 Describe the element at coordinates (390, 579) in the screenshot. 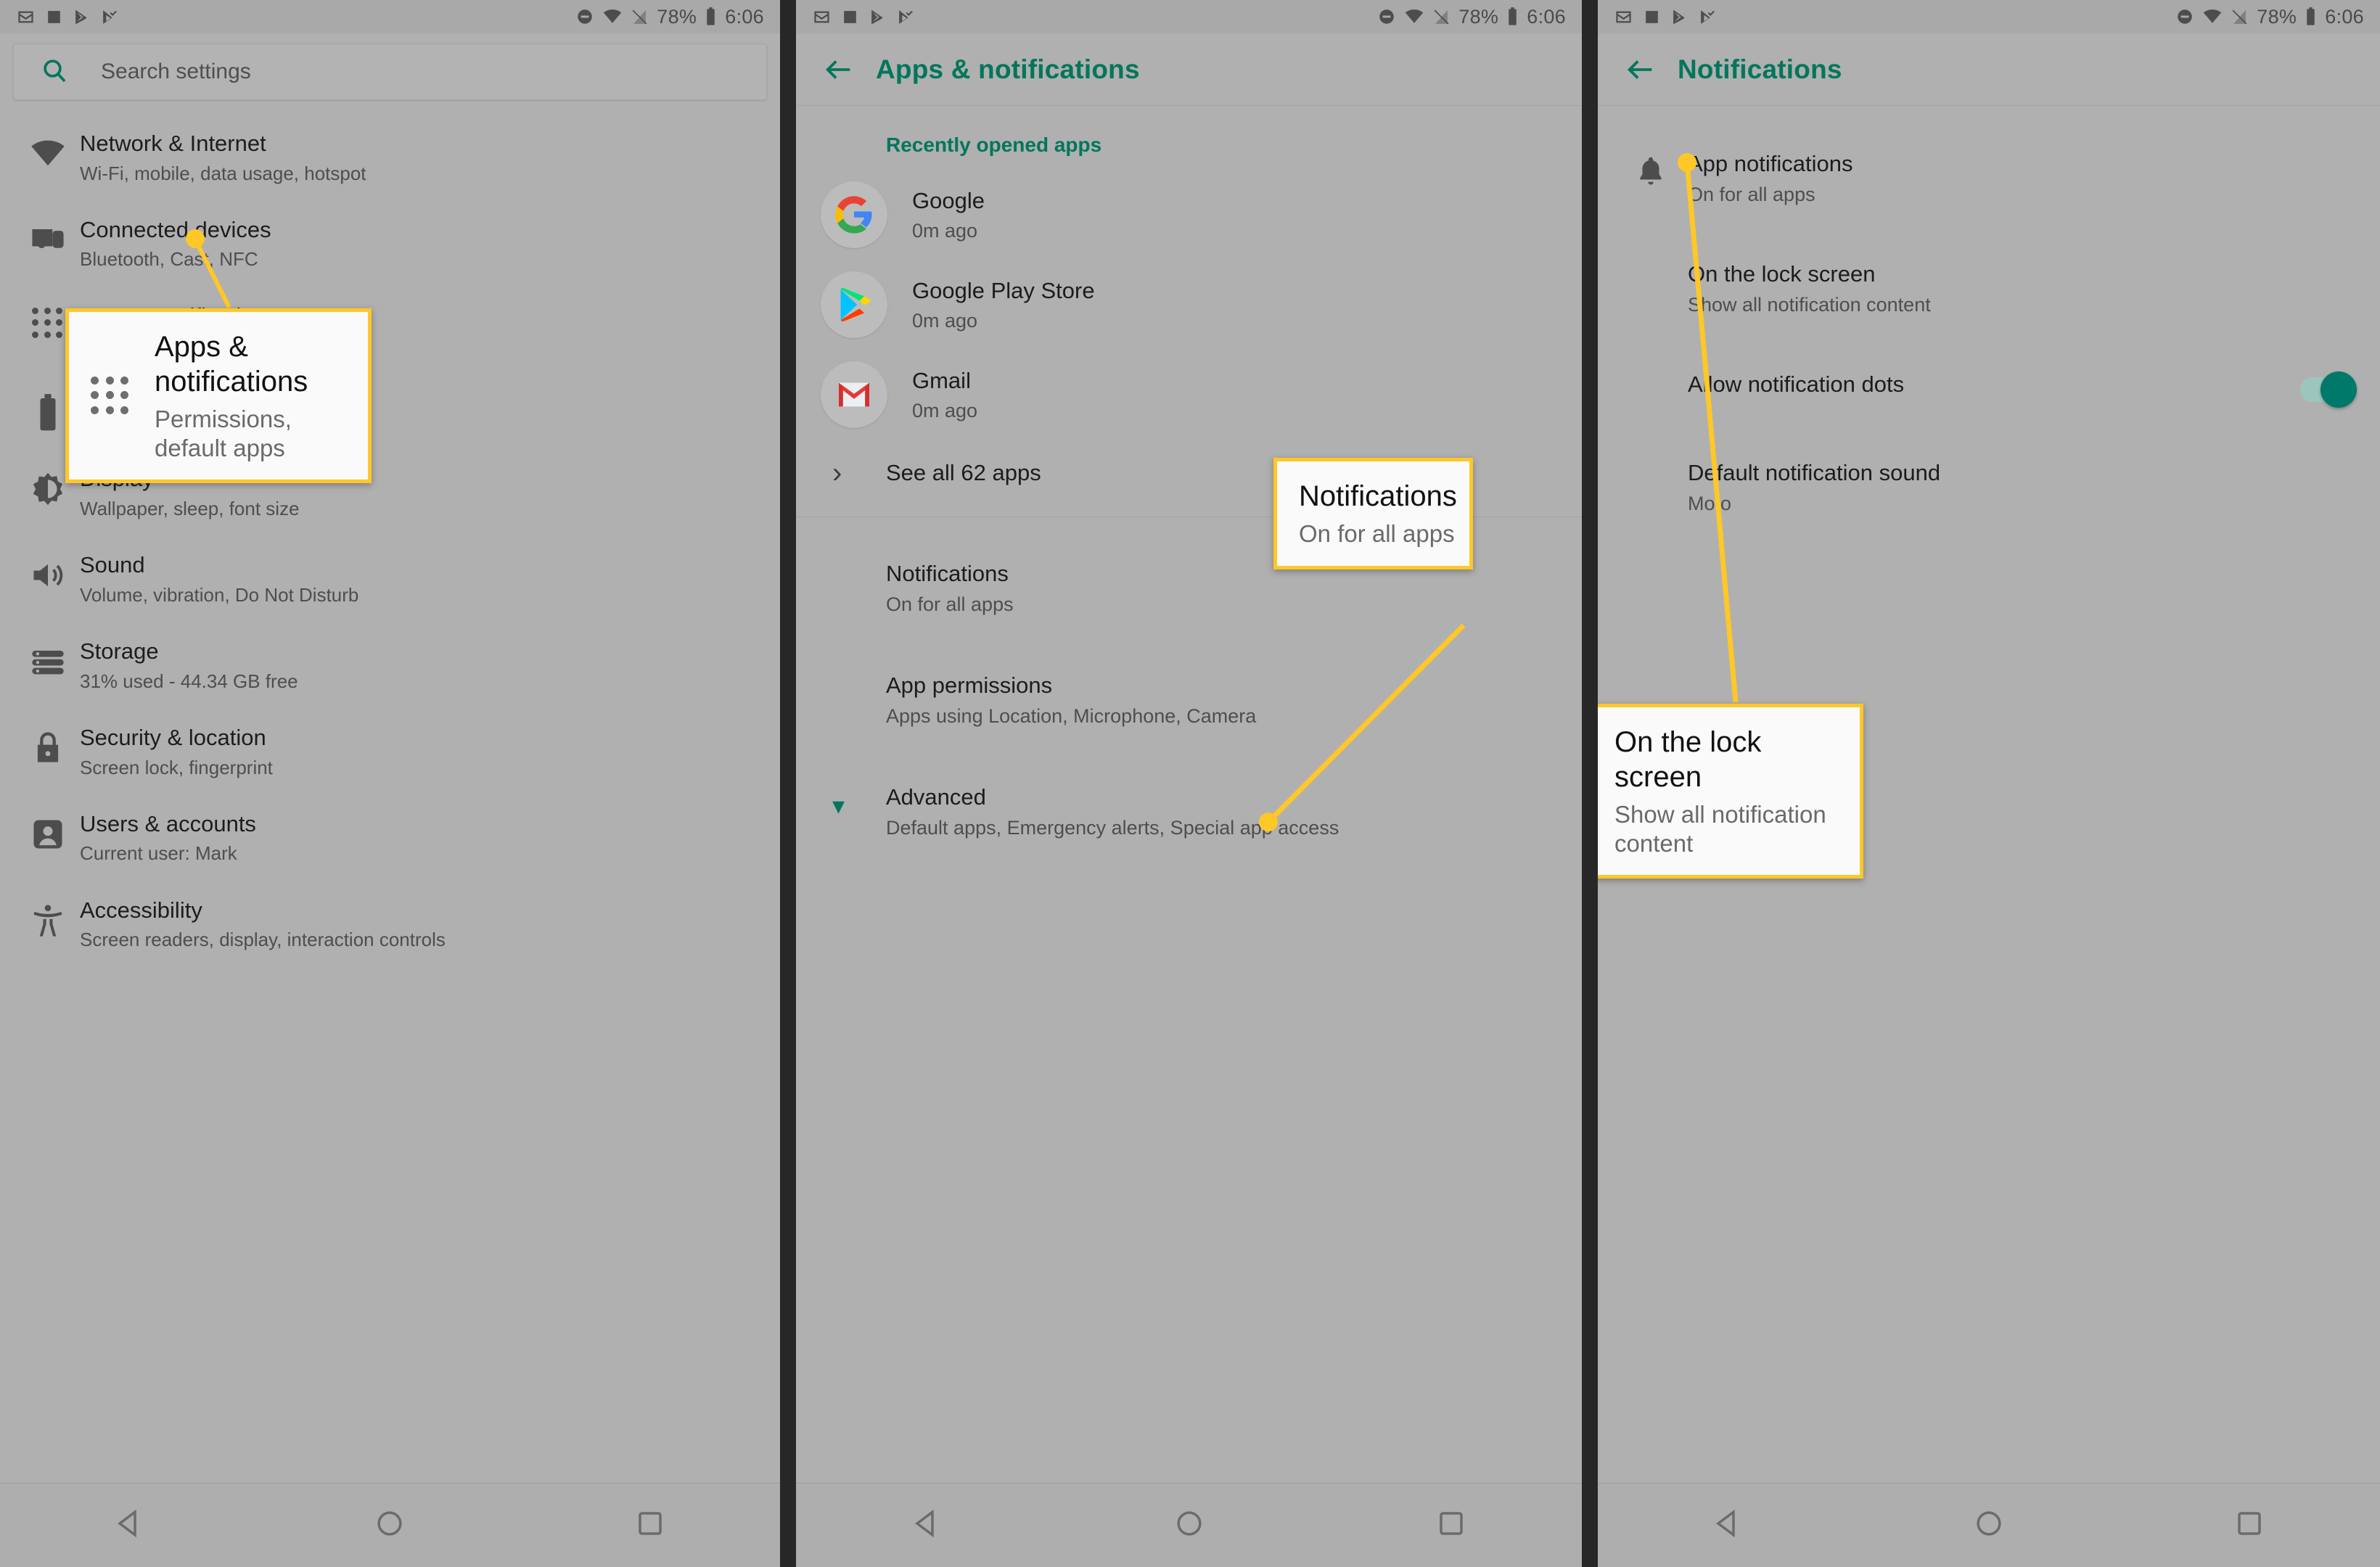

I see `settings-item-sound: Sound Volume, vibration, Do Not Disturb` at that location.